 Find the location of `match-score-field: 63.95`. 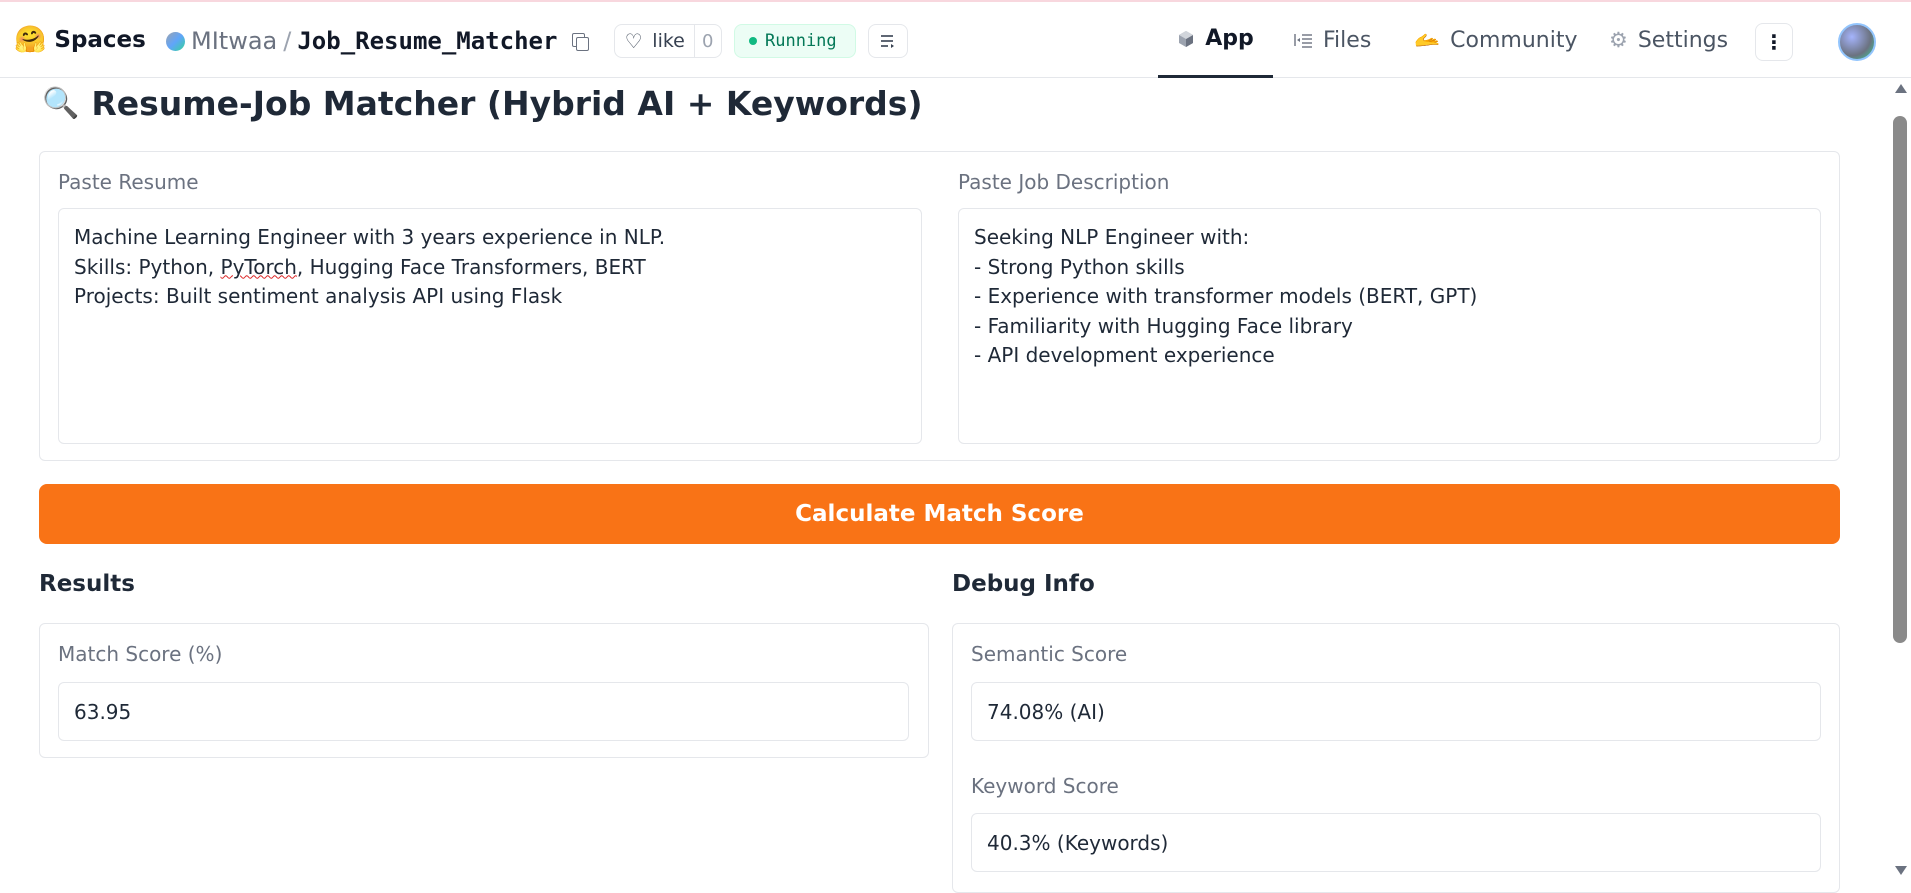

match-score-field: 63.95 is located at coordinates (483, 711).